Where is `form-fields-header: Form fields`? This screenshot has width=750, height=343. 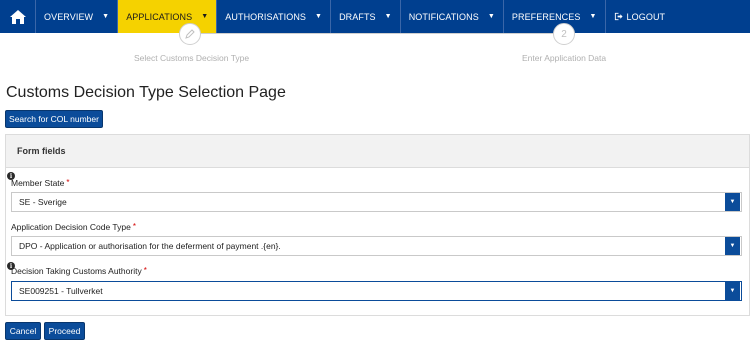 form-fields-header: Form fields is located at coordinates (377, 151).